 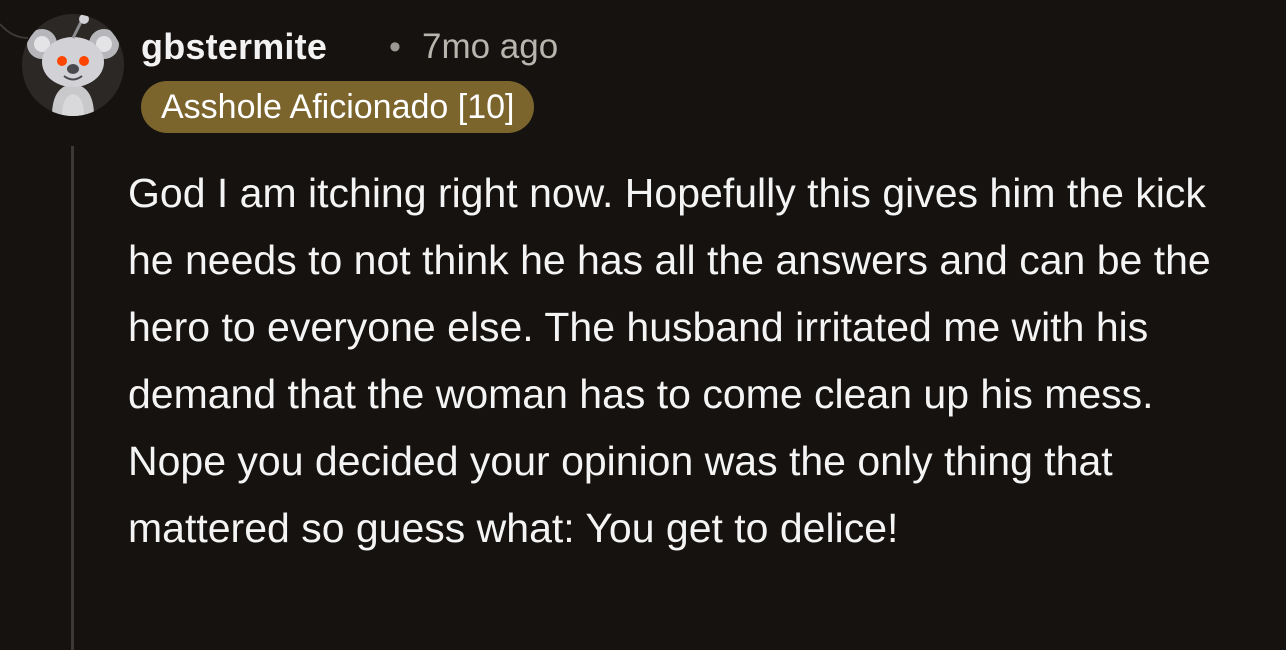 I want to click on parent-thread-connector, so click(x=14, y=31).